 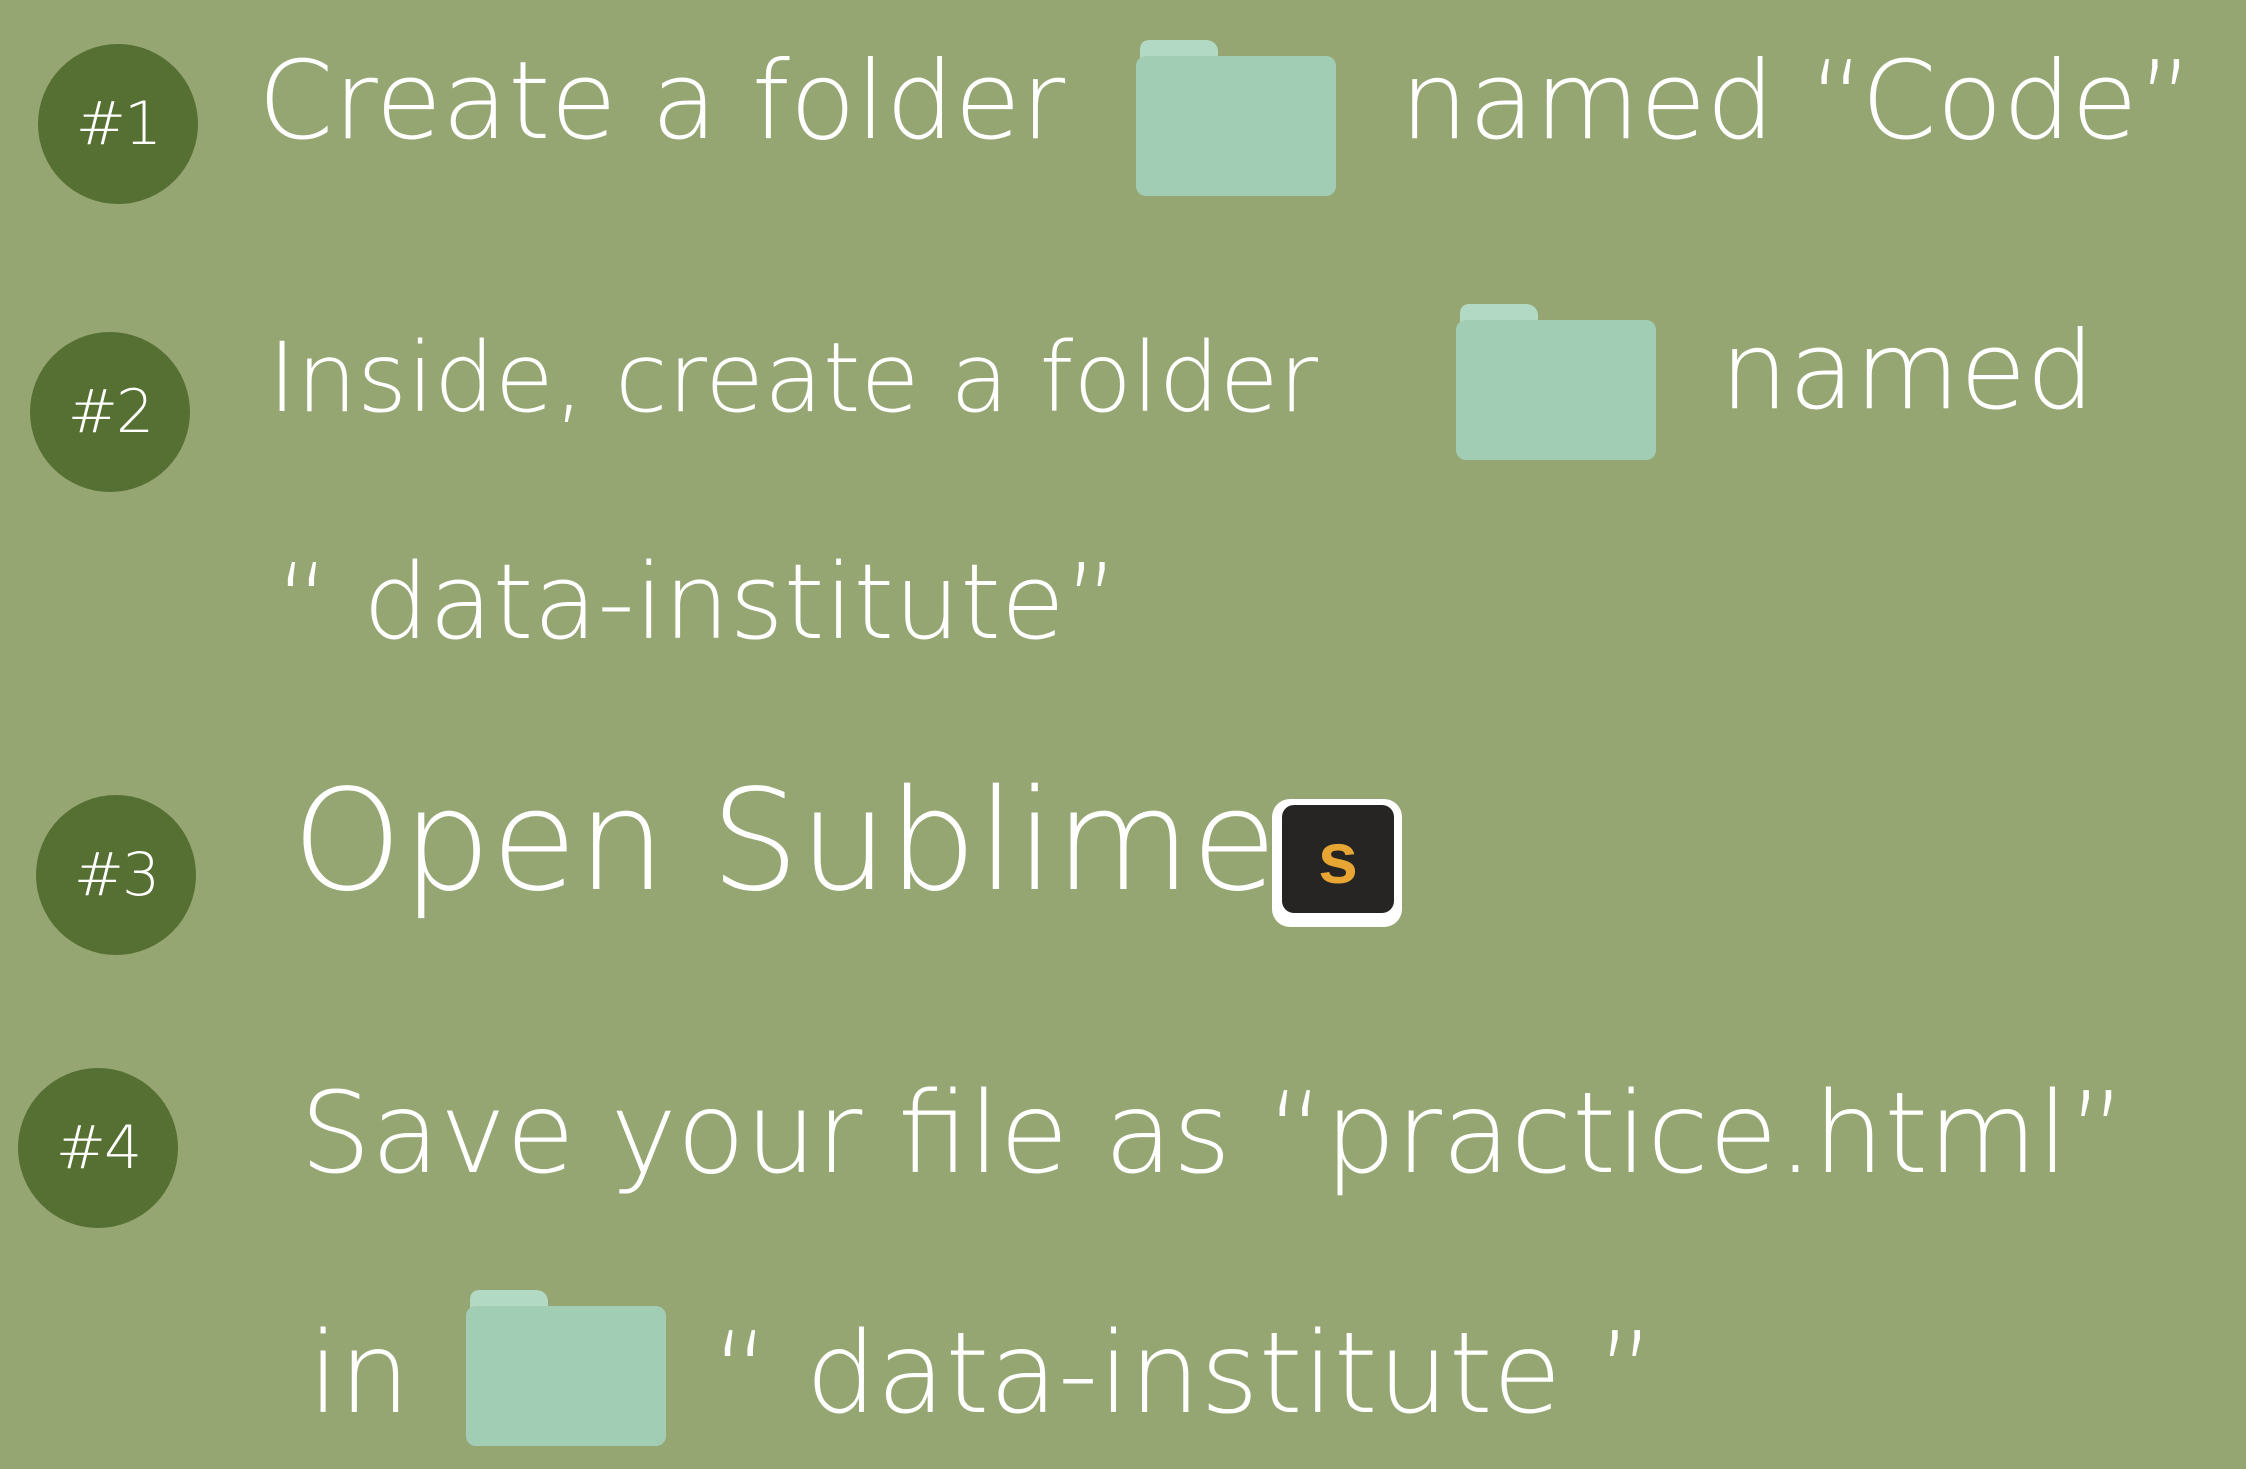 What do you see at coordinates (118, 124) in the screenshot?
I see `step-1-badge: #1` at bounding box center [118, 124].